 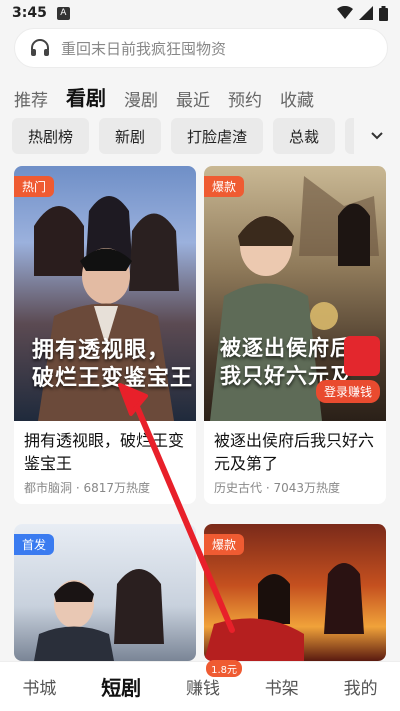 I want to click on drama-meta: 都市脑洞 · 6817万热度, so click(x=87, y=488).